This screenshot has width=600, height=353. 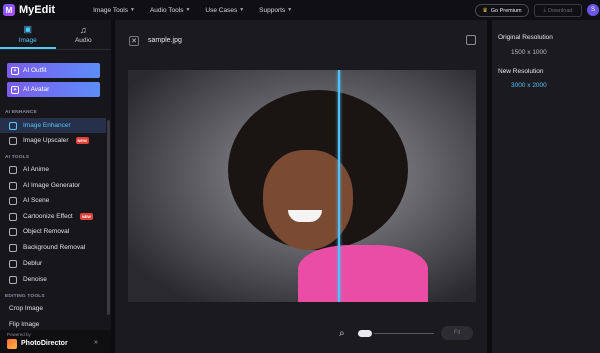 What do you see at coordinates (53, 169) in the screenshot?
I see `sidebar-item-ai-anime: AI Anime` at bounding box center [53, 169].